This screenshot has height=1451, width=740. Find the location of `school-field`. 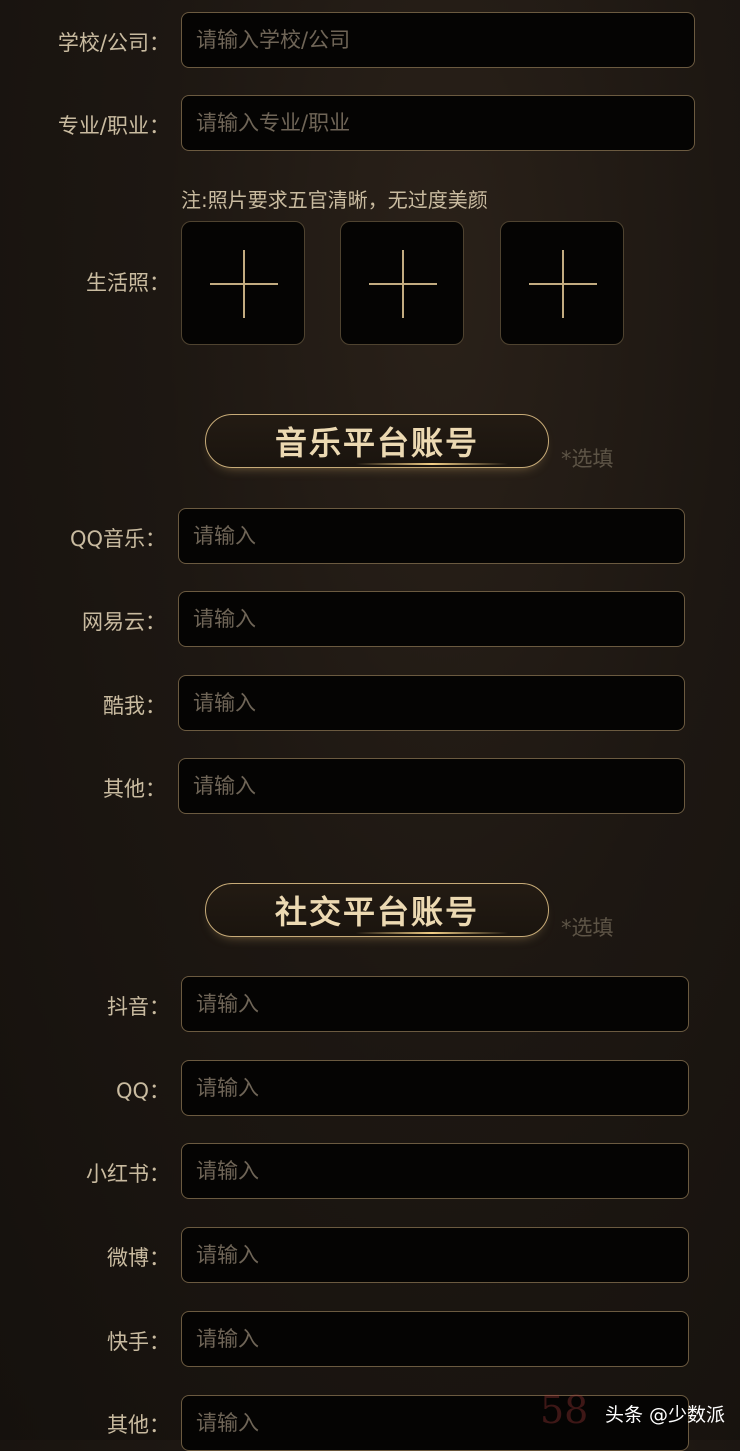

school-field is located at coordinates (438, 40).